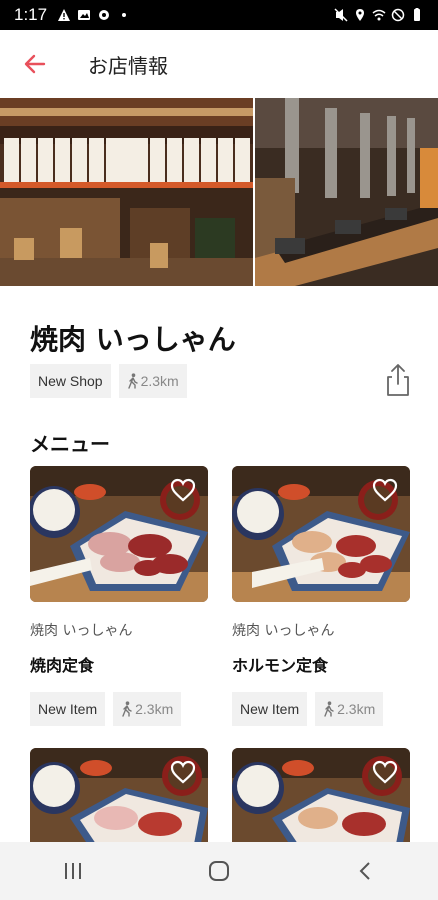  I want to click on shop-name: 焼肉 いっしゃん, so click(133, 339).